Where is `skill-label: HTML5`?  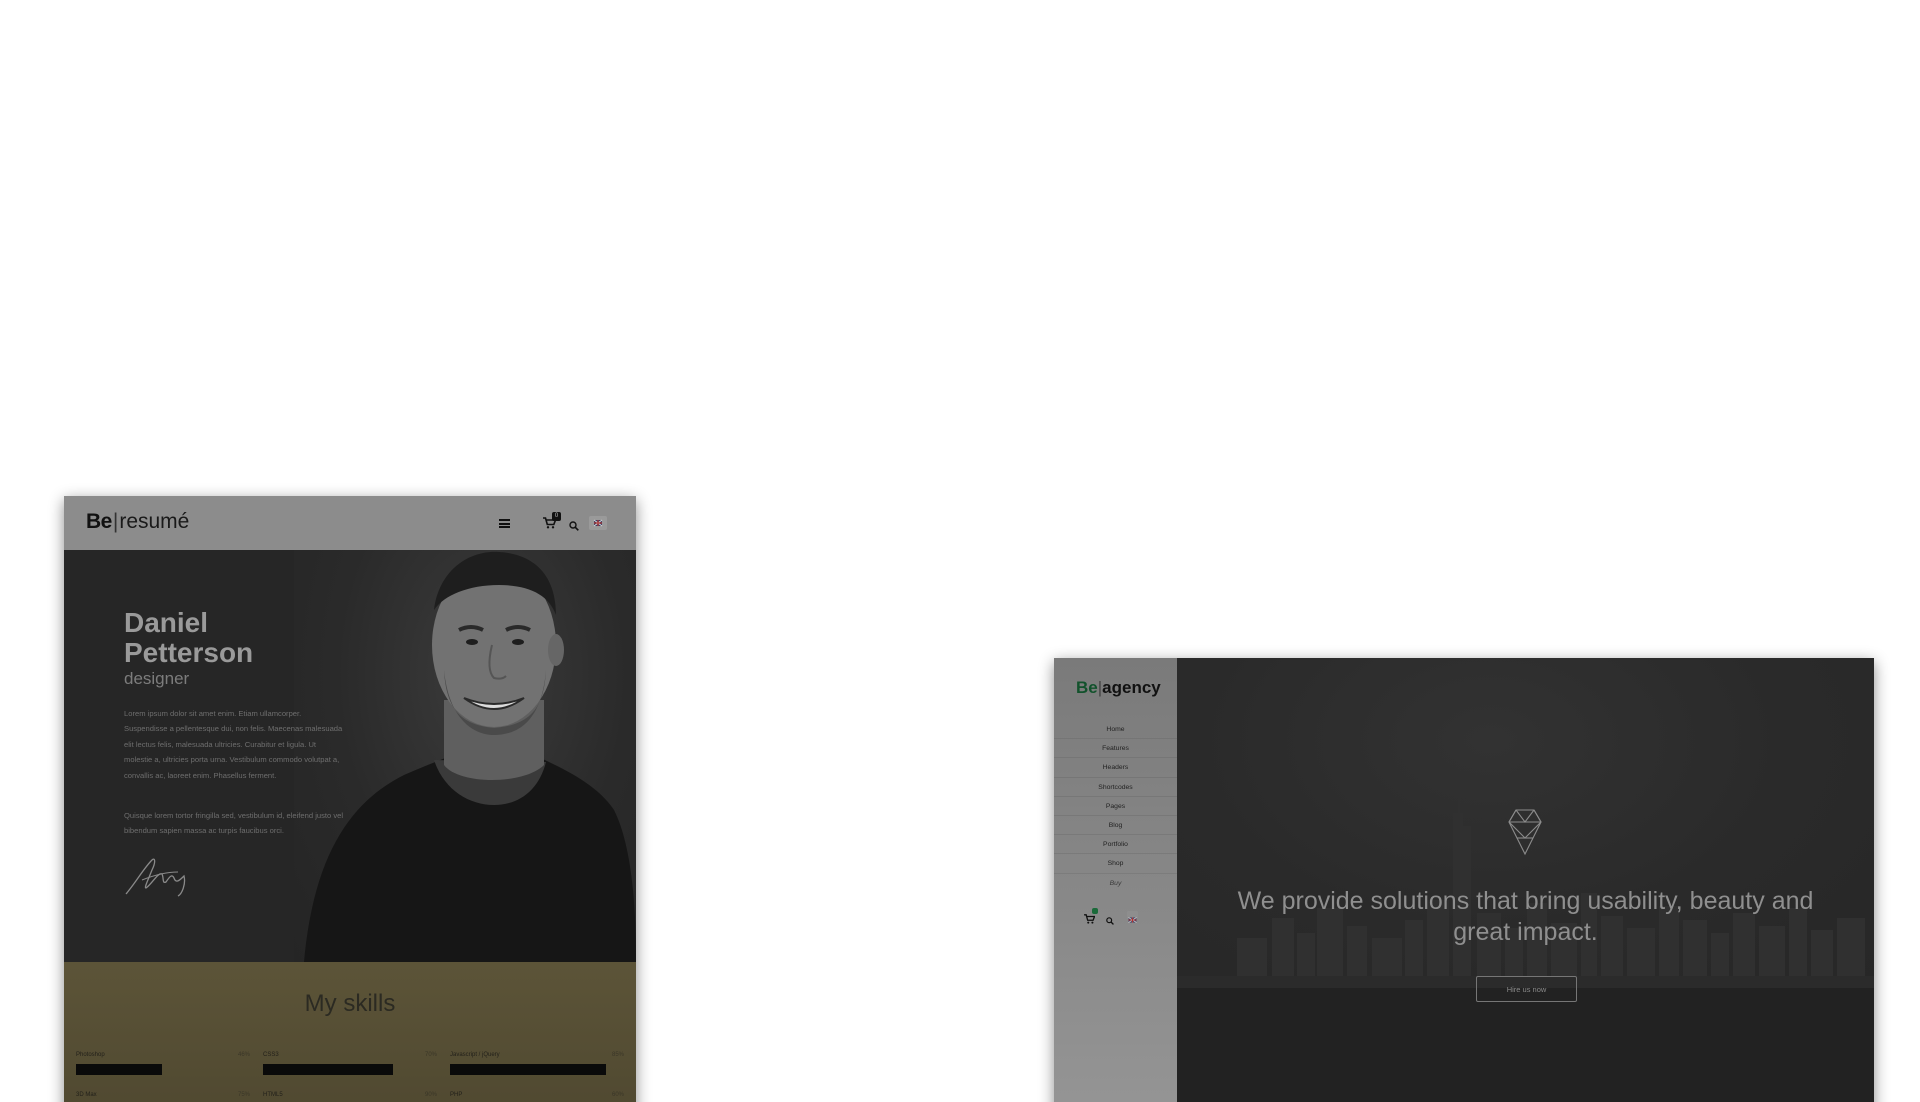 skill-label: HTML5 is located at coordinates (273, 1095).